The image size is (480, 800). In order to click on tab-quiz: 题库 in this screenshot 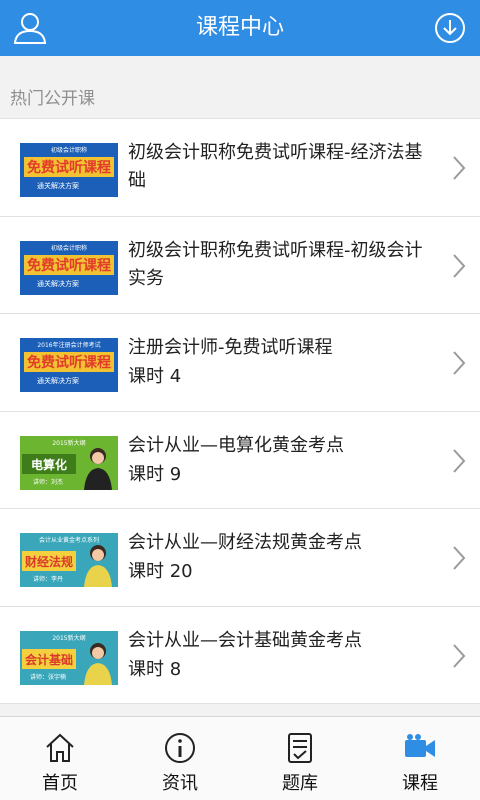, I will do `click(300, 758)`.